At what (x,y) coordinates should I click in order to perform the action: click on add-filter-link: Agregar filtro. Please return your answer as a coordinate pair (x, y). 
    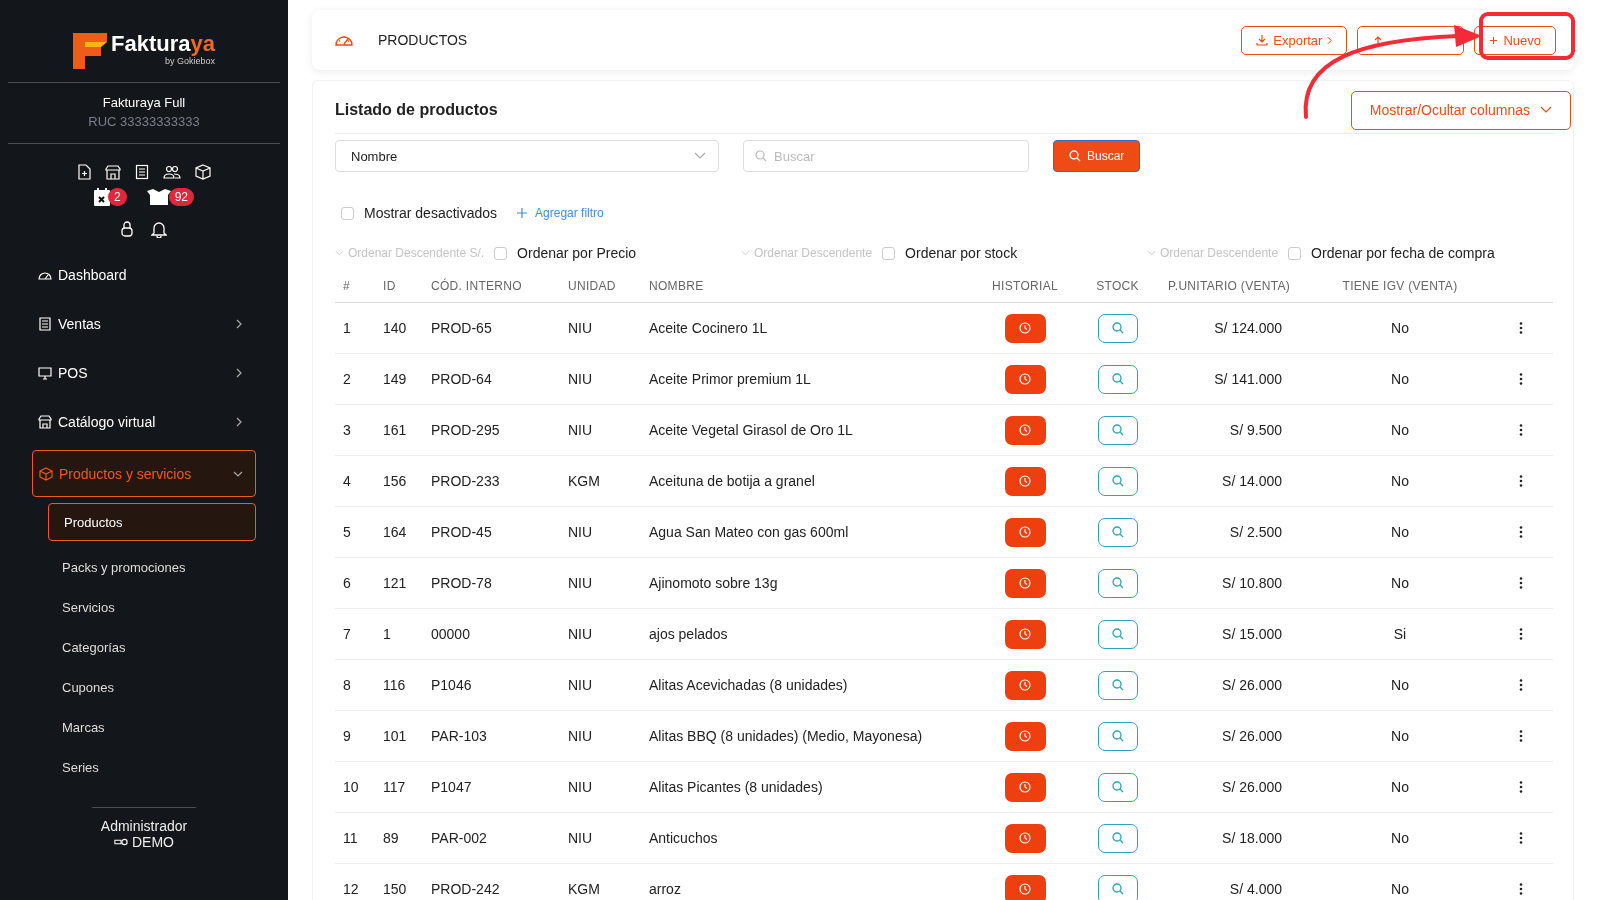
    Looking at the image, I should click on (560, 213).